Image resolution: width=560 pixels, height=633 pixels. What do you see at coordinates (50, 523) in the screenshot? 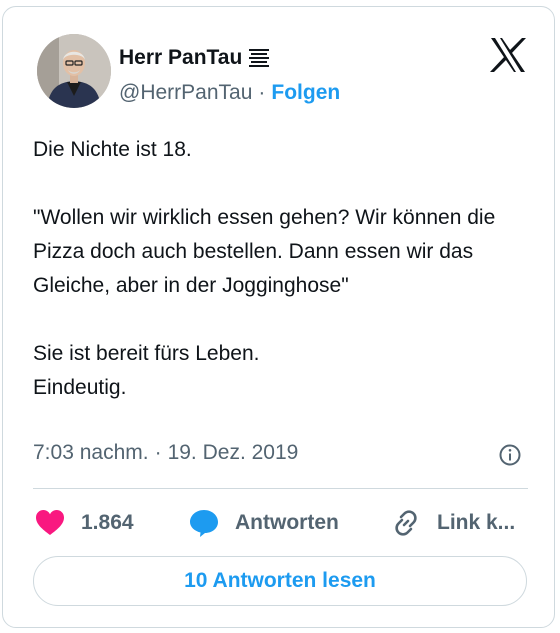
I see `heart-icon` at bounding box center [50, 523].